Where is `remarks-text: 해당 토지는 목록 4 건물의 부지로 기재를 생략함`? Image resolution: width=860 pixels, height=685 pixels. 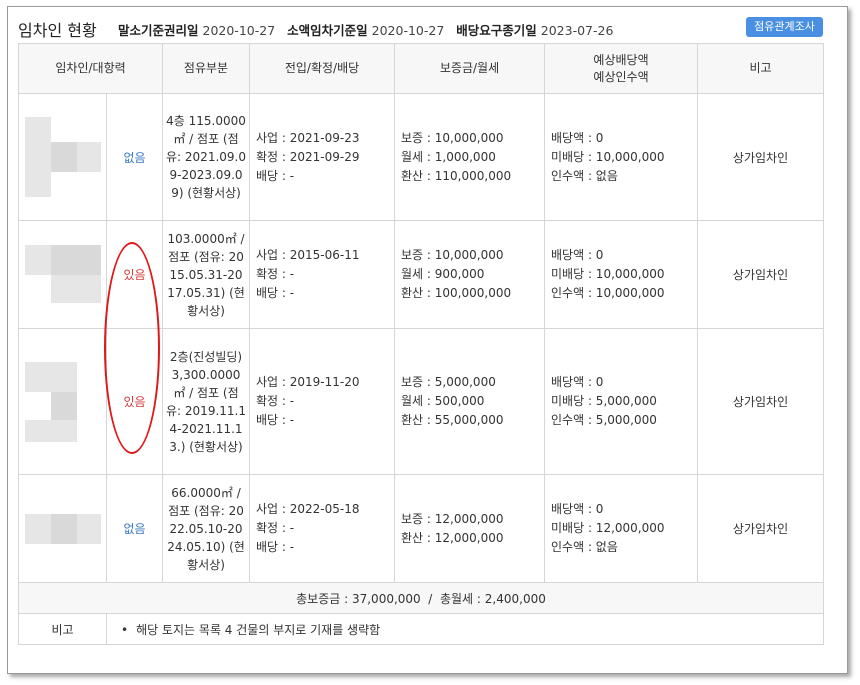 remarks-text: 해당 토지는 목록 4 건물의 부지로 기재를 생략함 is located at coordinates (243, 630).